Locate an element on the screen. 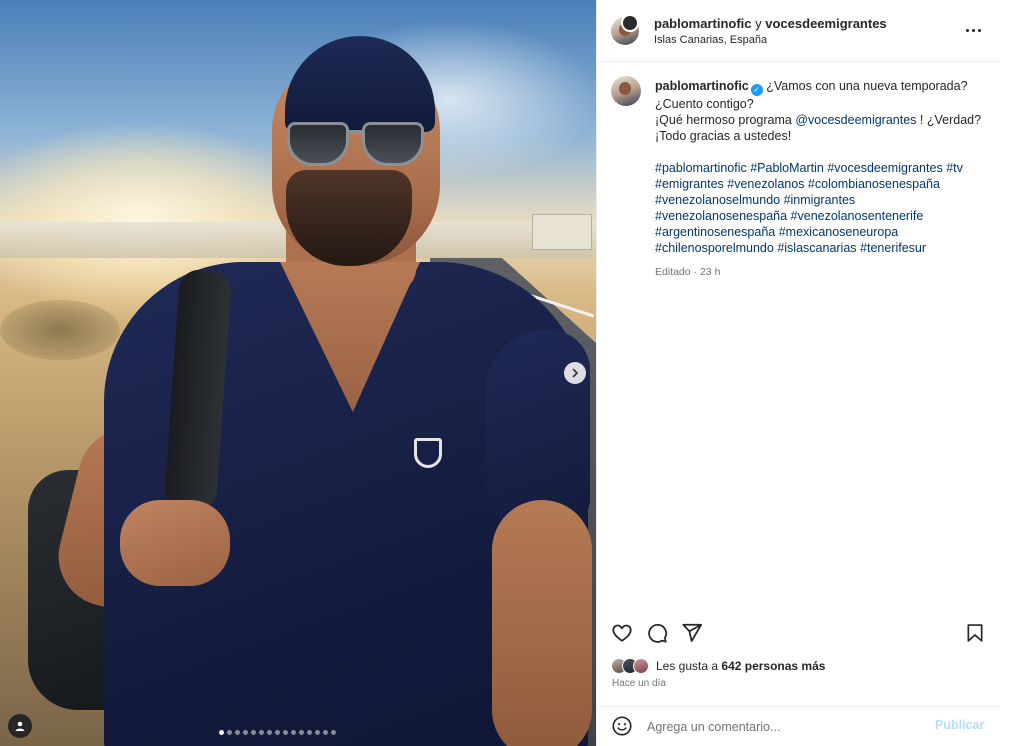 The width and height of the screenshot is (1024, 746). hashtag-link: #argentinosenespaña is located at coordinates (715, 232).